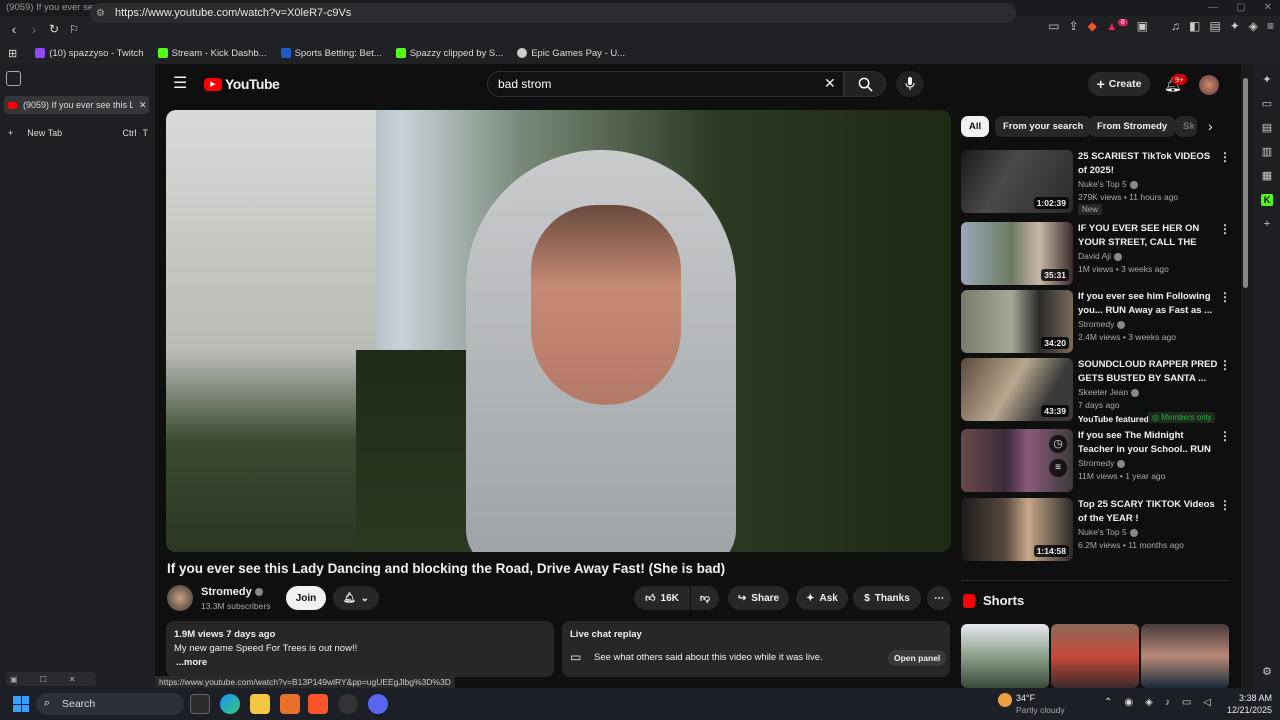 This screenshot has height=720, width=1280. What do you see at coordinates (1175, 26) in the screenshot?
I see `music-icon: ♫` at bounding box center [1175, 26].